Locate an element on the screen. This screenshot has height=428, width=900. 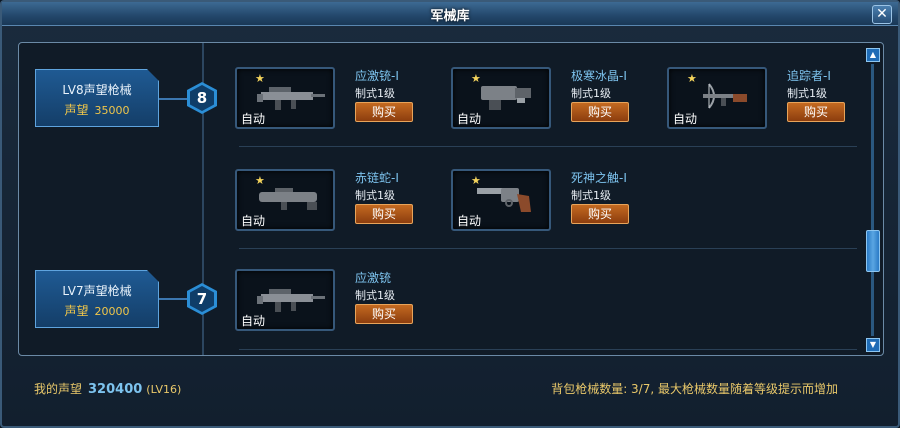
level-8-badge: 8 is located at coordinates (202, 98).